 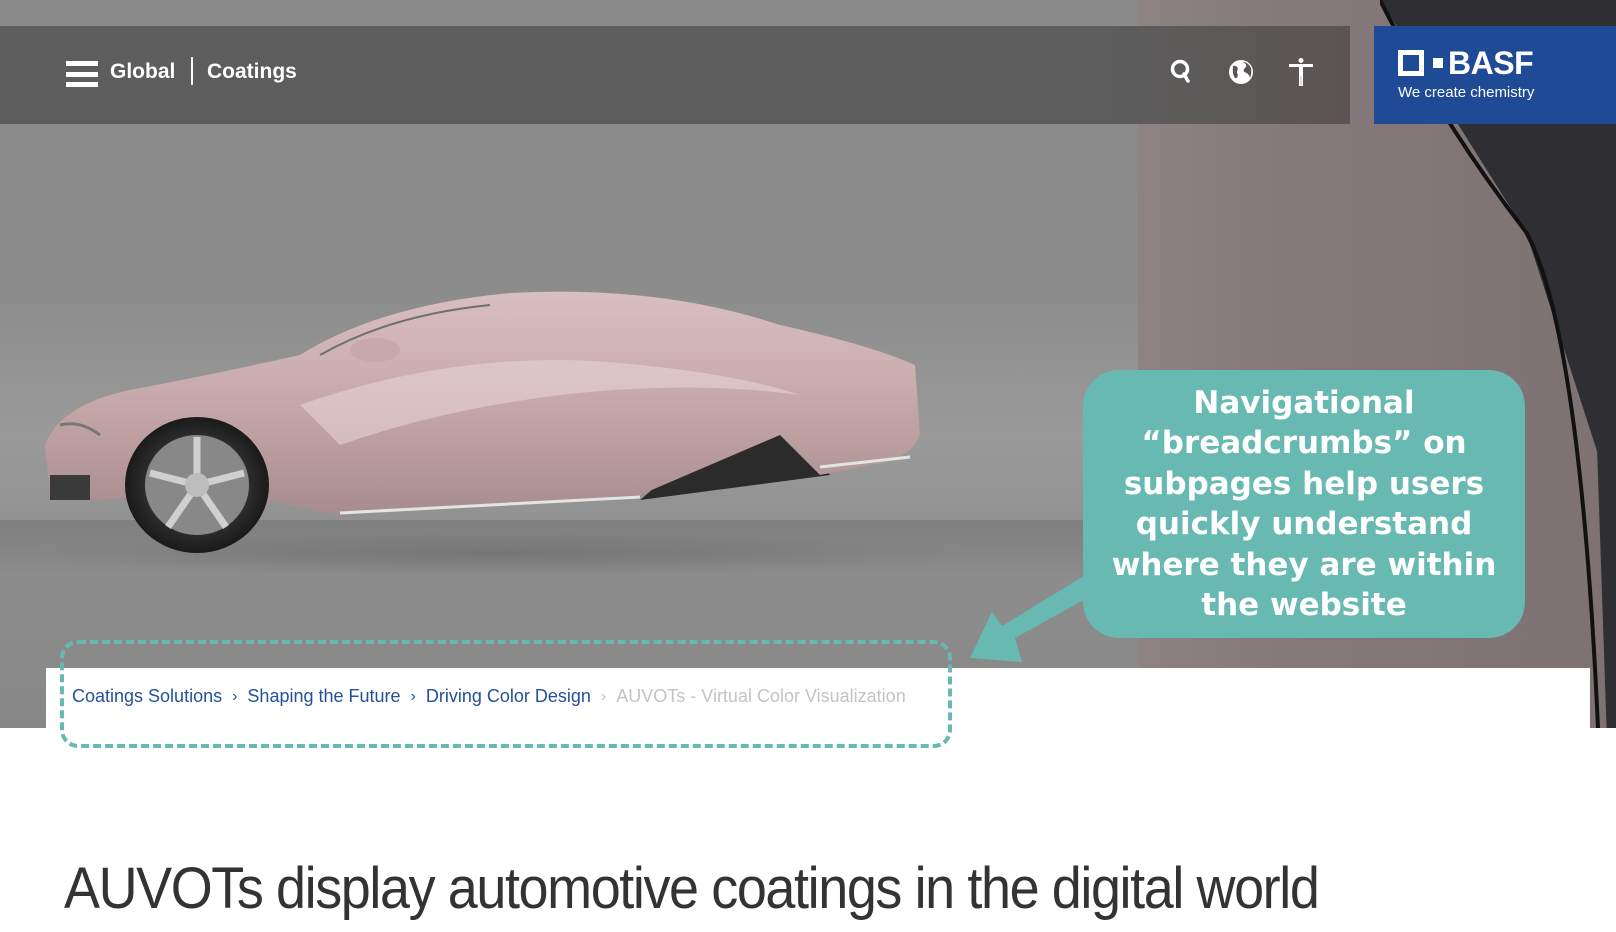 What do you see at coordinates (252, 72) in the screenshot?
I see `nav-coatings-link: Coatings` at bounding box center [252, 72].